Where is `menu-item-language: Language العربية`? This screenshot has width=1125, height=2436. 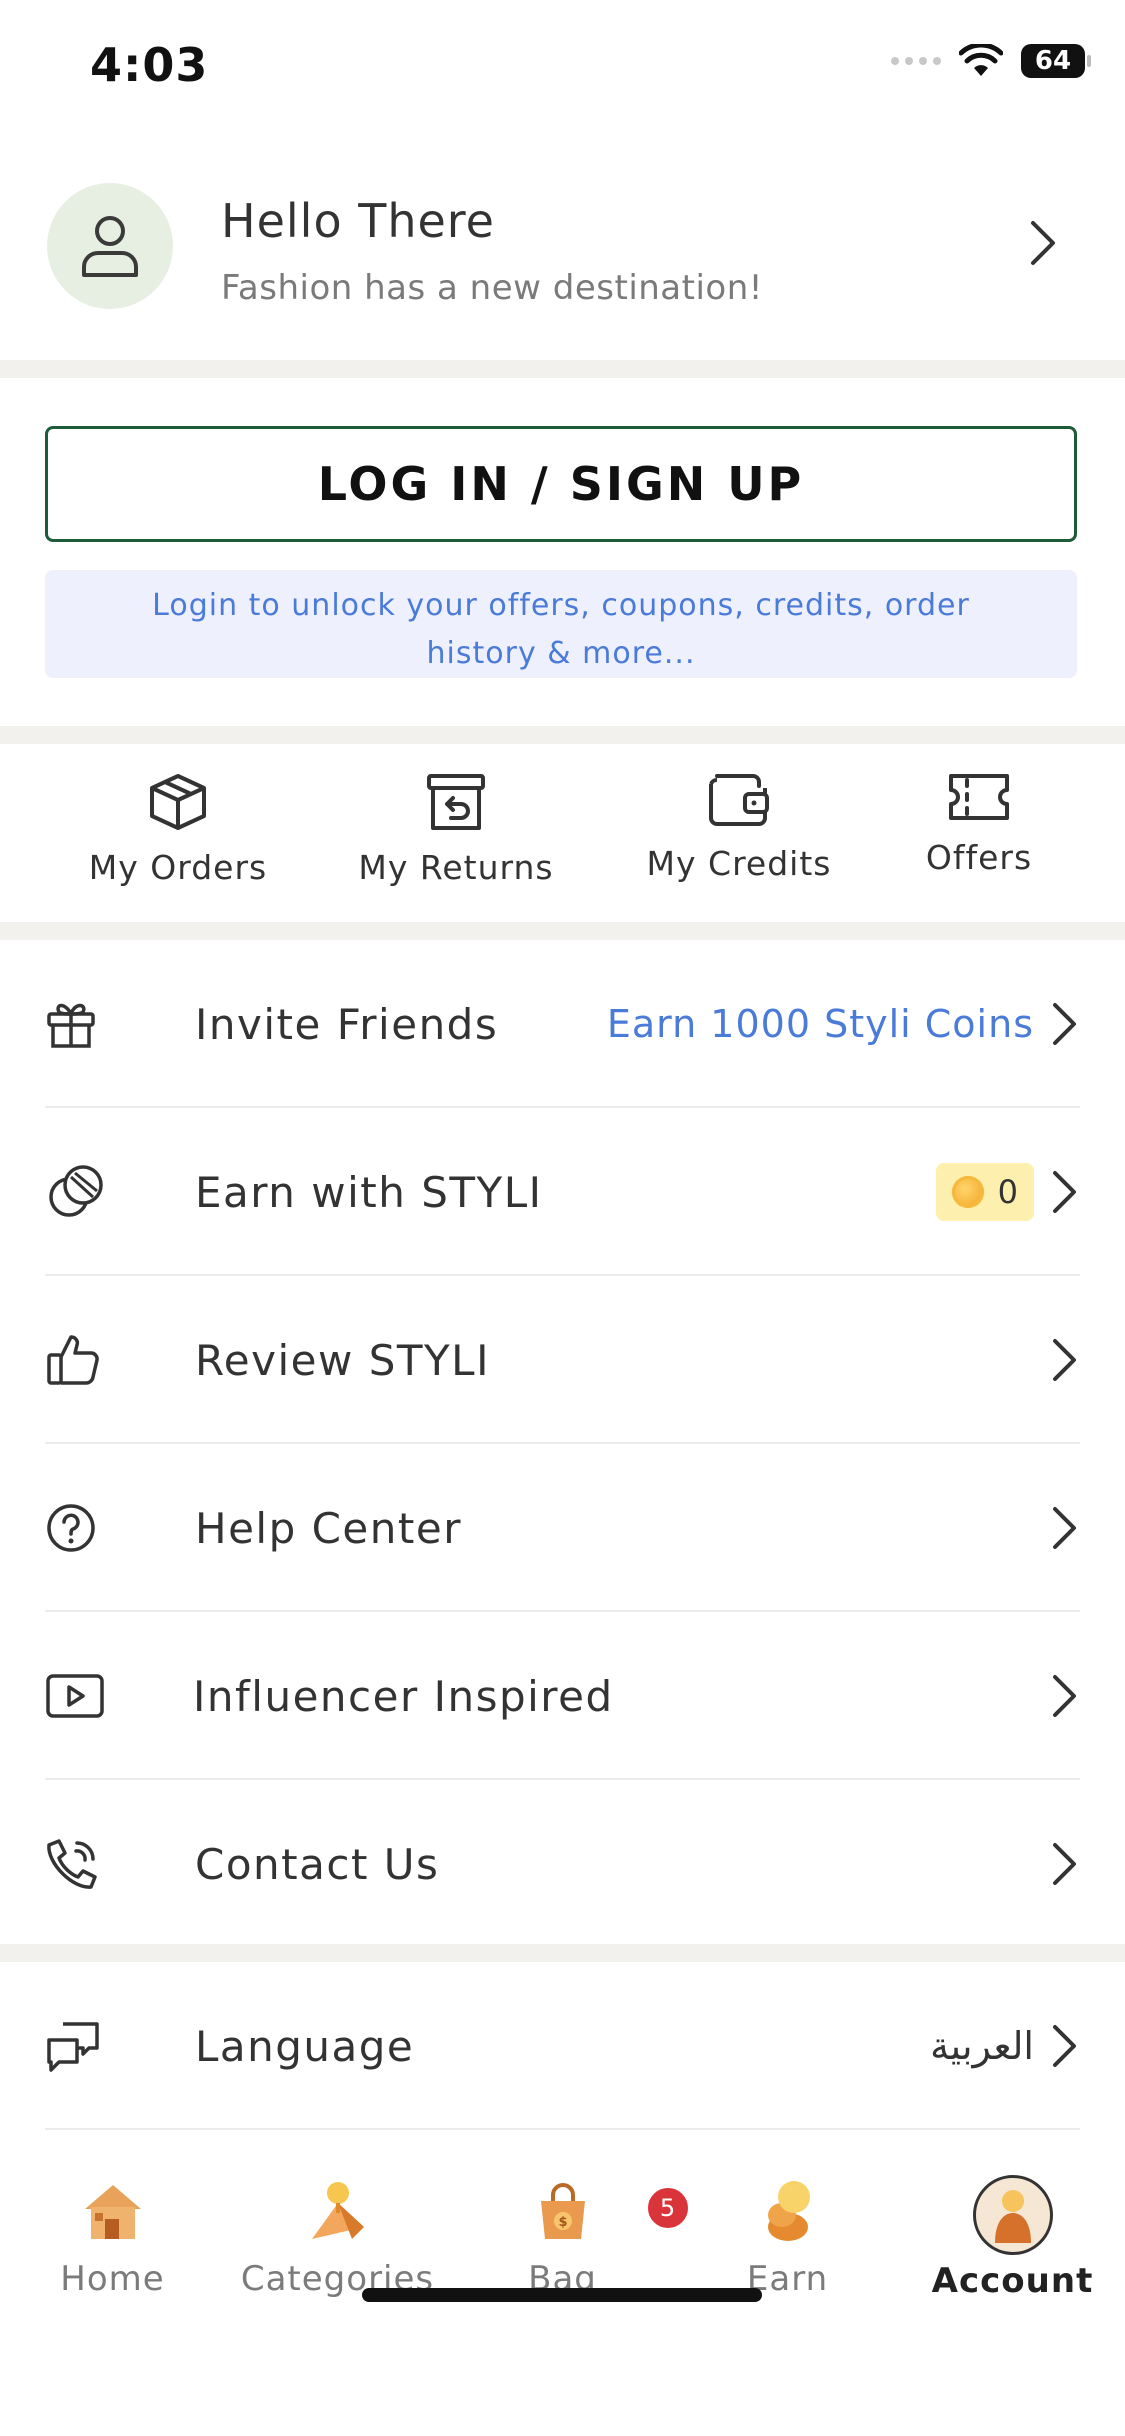 menu-item-language: Language العربية is located at coordinates (562, 2046).